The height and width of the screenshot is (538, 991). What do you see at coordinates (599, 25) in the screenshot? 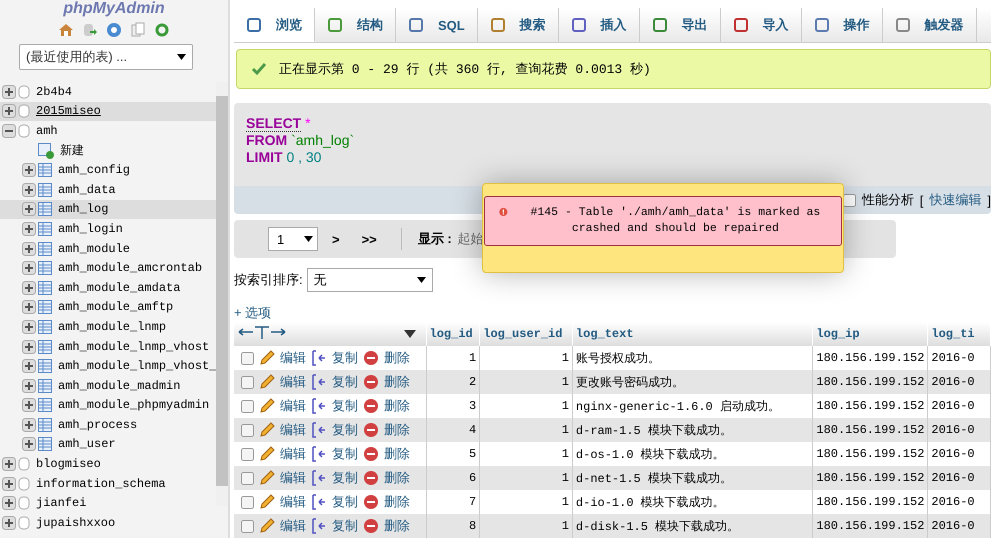
I see `tab: 插入` at bounding box center [599, 25].